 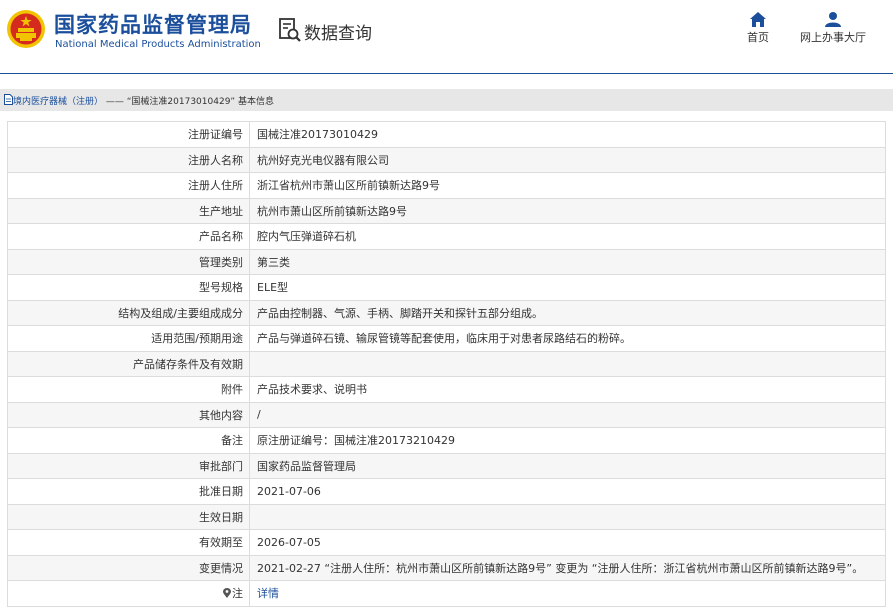 I want to click on row-label: 生效日期, so click(x=128, y=516).